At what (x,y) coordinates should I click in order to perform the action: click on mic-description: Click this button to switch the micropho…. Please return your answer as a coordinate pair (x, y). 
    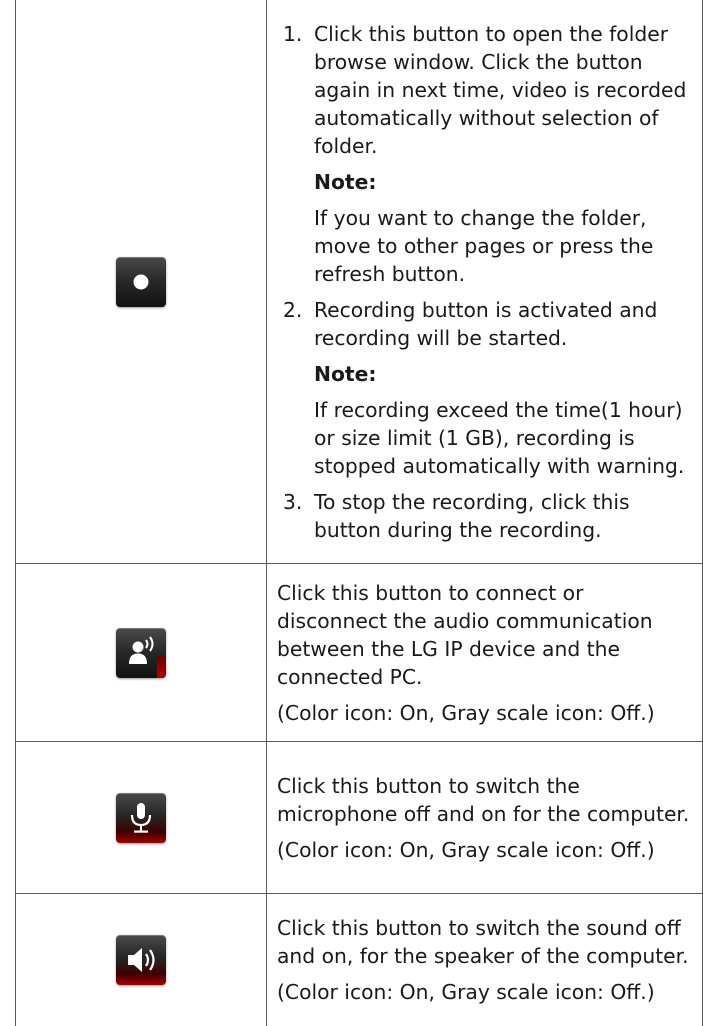
    Looking at the image, I should click on (485, 818).